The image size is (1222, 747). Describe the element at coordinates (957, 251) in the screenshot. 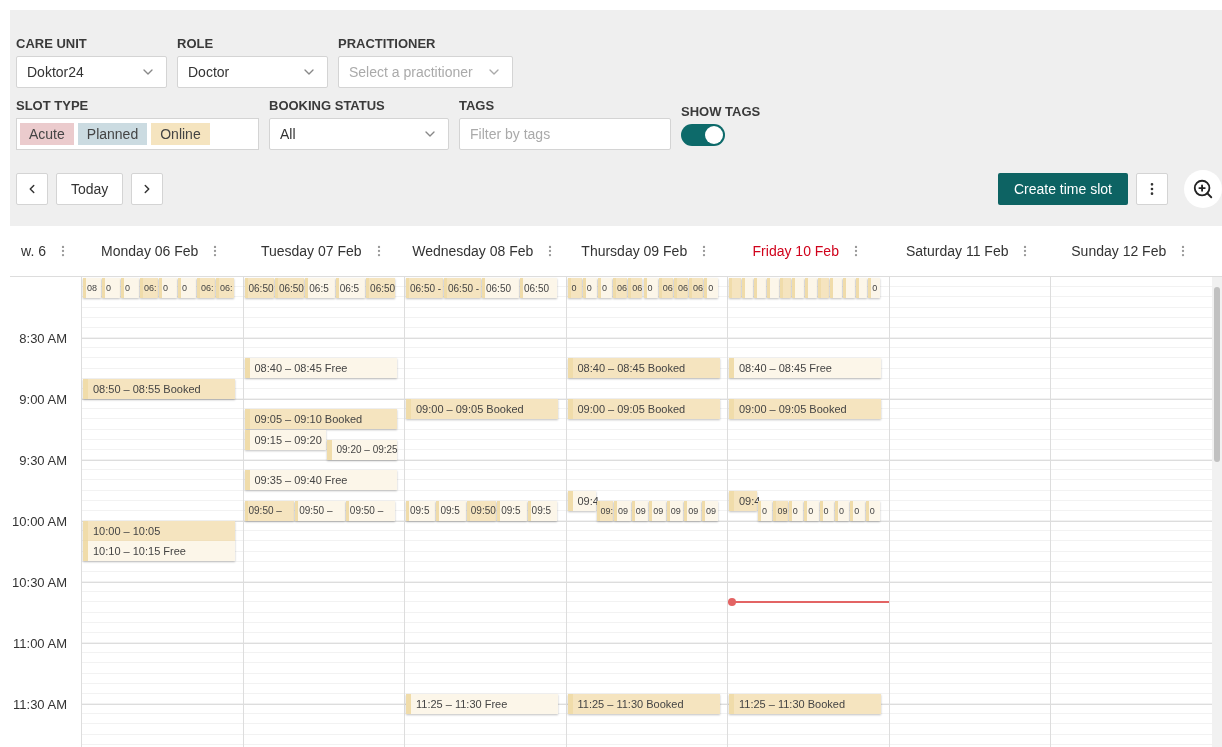

I see `day-header: Saturday 11 Feb` at that location.